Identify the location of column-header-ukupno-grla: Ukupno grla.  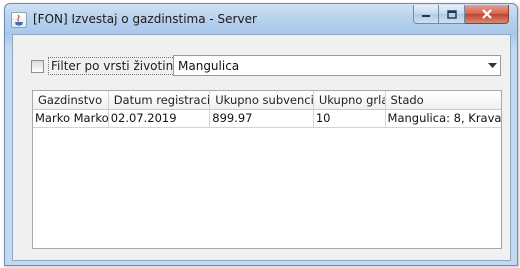
(350, 100).